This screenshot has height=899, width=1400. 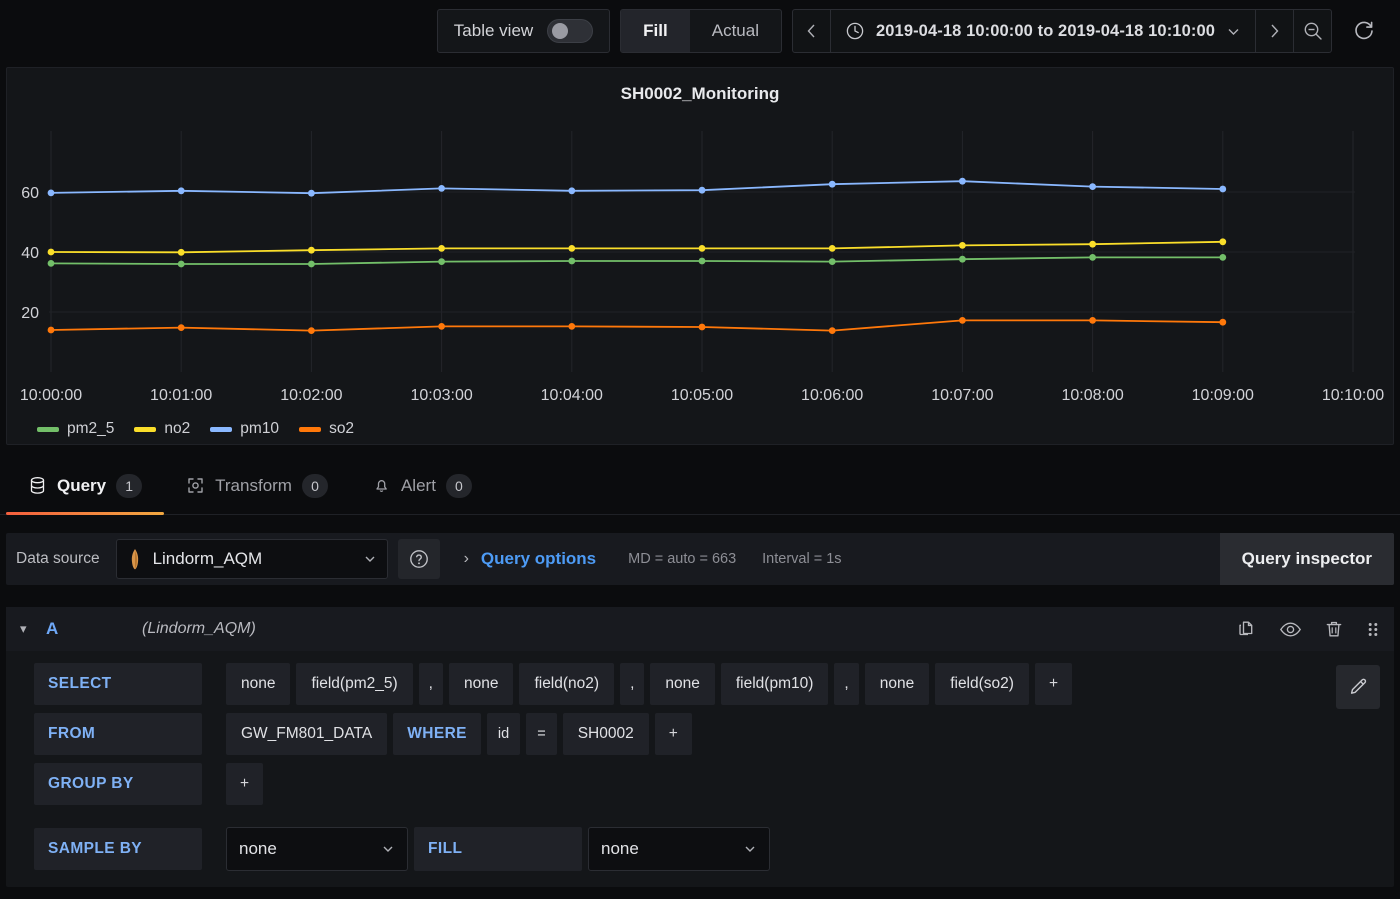 I want to click on datasource-help-button, so click(x=418, y=559).